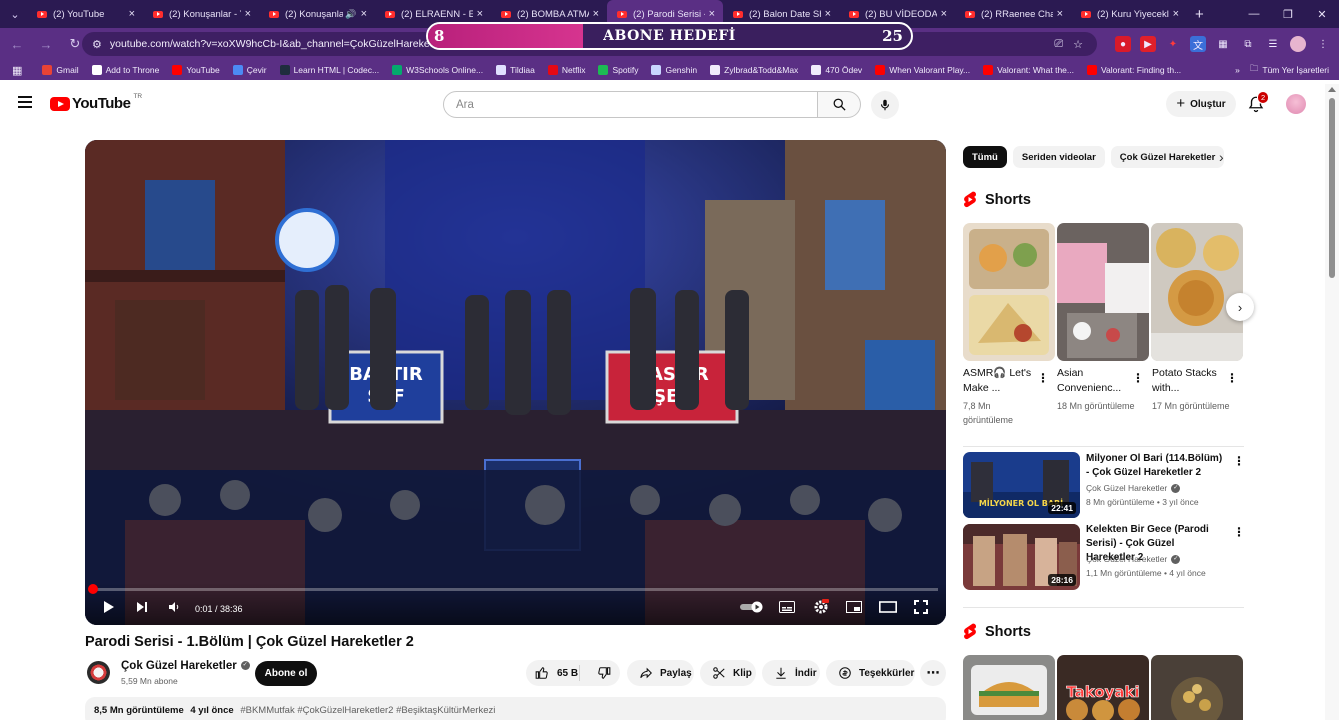 This screenshot has width=1339, height=720. What do you see at coordinates (1296, 104) in the screenshot?
I see `account-avatar` at bounding box center [1296, 104].